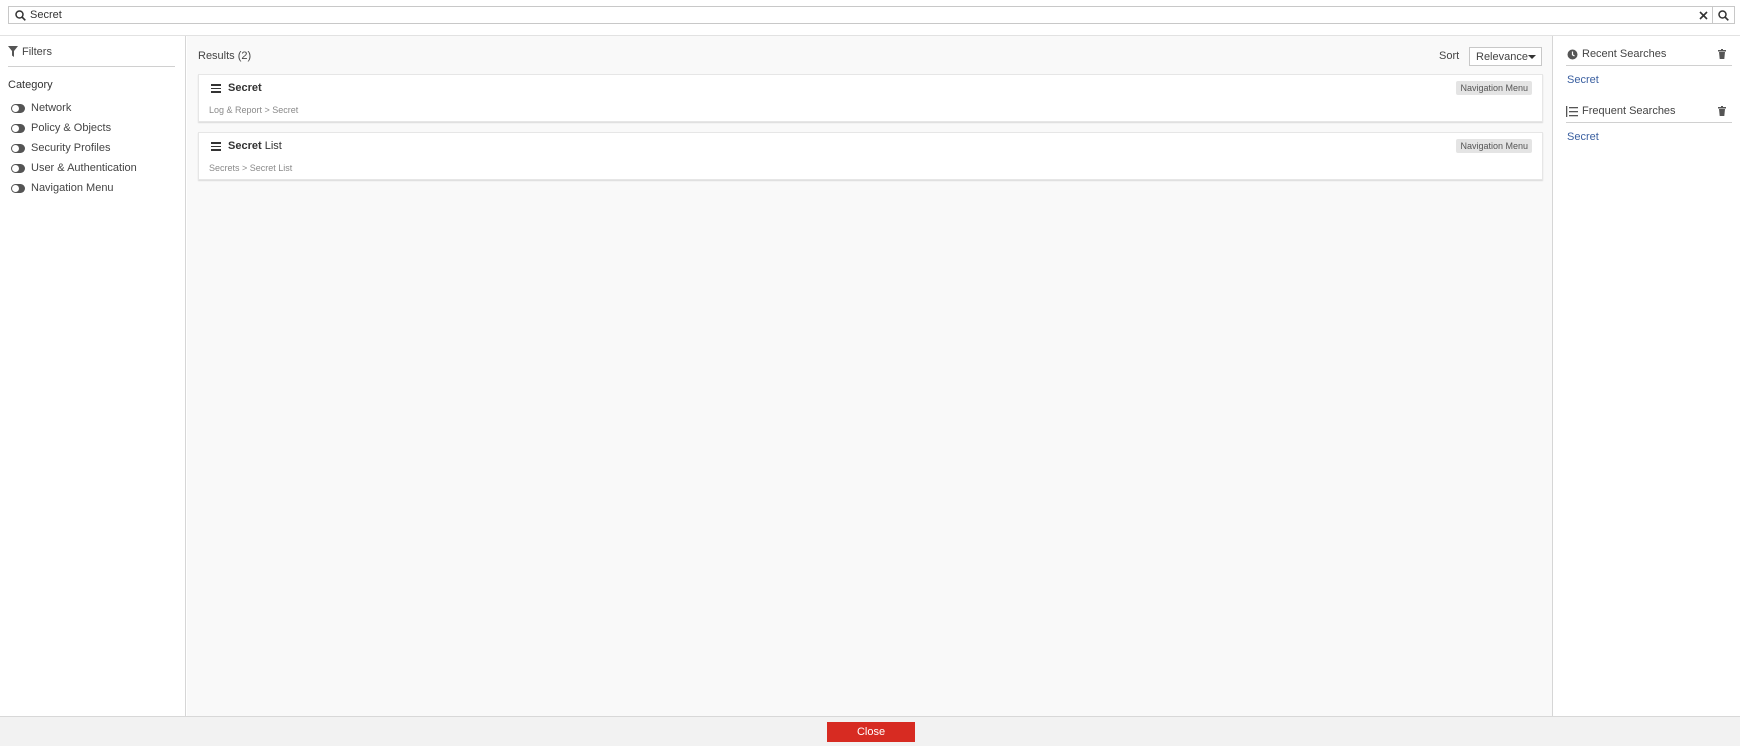 The width and height of the screenshot is (1740, 746). I want to click on search-bar, so click(871, 15).